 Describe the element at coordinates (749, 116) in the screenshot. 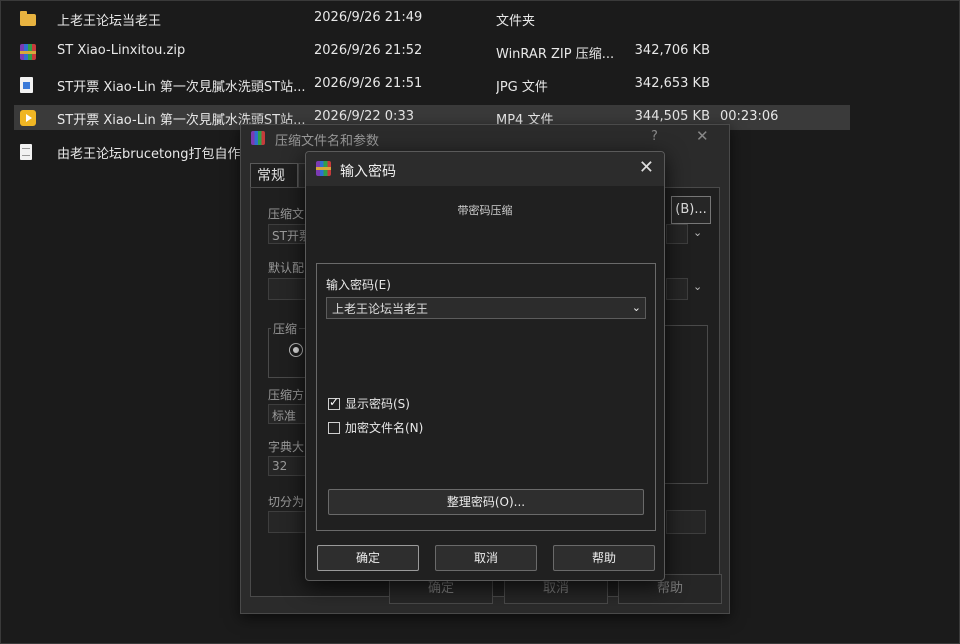

I see `file-duration: 00:23:06` at that location.